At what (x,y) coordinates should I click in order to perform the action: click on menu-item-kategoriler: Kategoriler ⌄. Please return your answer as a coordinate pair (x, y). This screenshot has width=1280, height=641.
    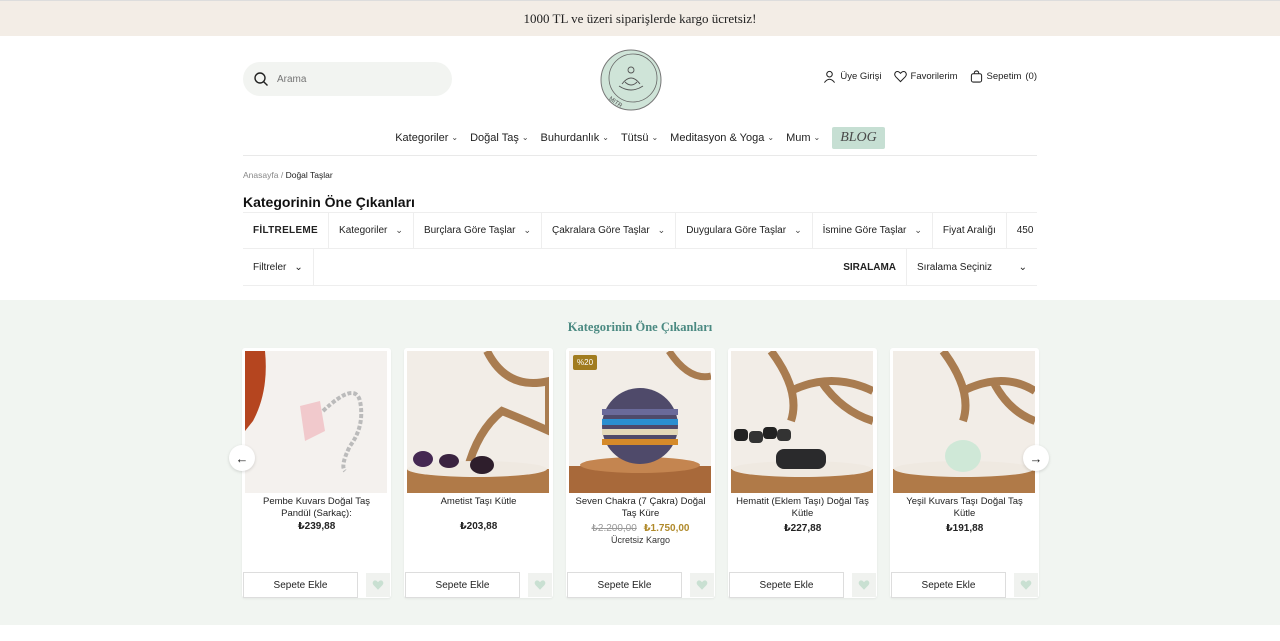
    Looking at the image, I should click on (426, 138).